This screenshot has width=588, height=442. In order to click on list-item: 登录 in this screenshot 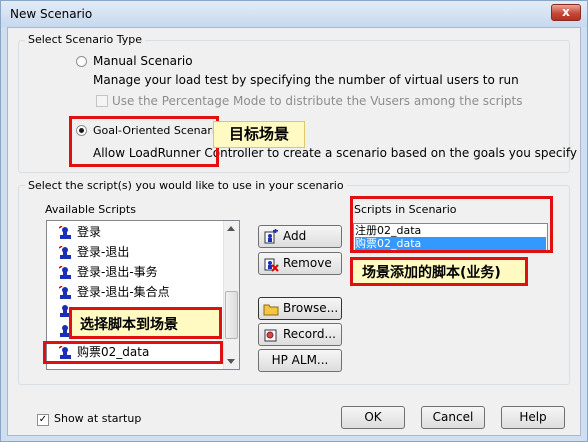, I will do `click(80, 233)`.